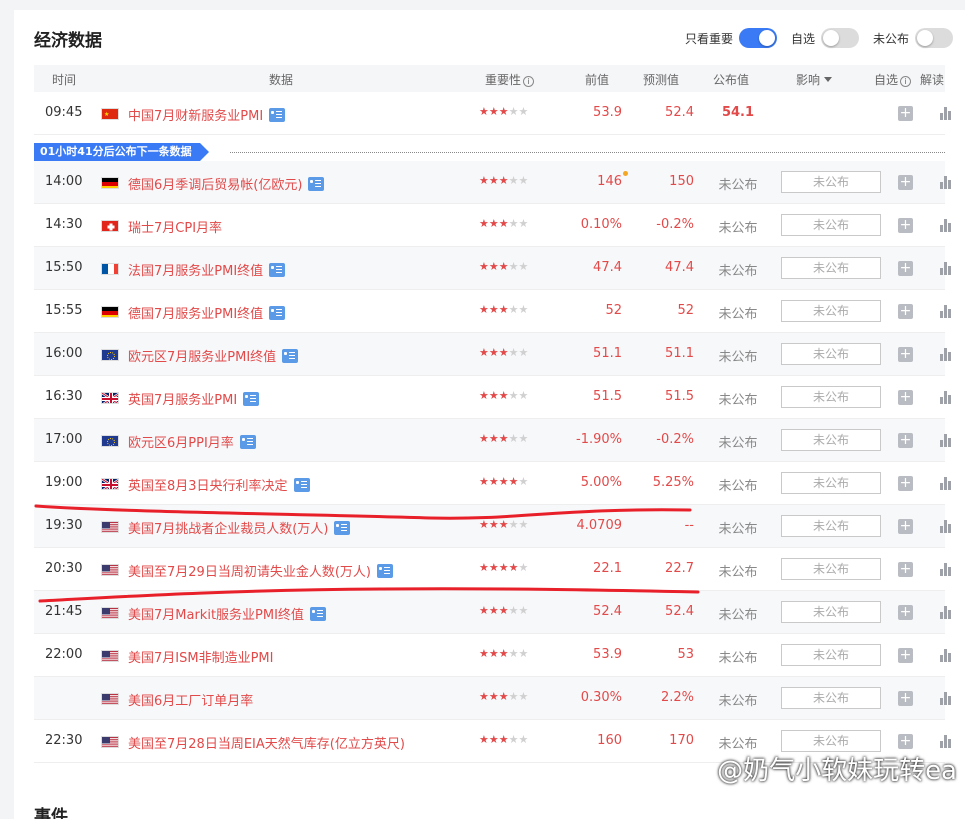 The image size is (965, 819). What do you see at coordinates (64, 396) in the screenshot?
I see `row-time: 16:30` at bounding box center [64, 396].